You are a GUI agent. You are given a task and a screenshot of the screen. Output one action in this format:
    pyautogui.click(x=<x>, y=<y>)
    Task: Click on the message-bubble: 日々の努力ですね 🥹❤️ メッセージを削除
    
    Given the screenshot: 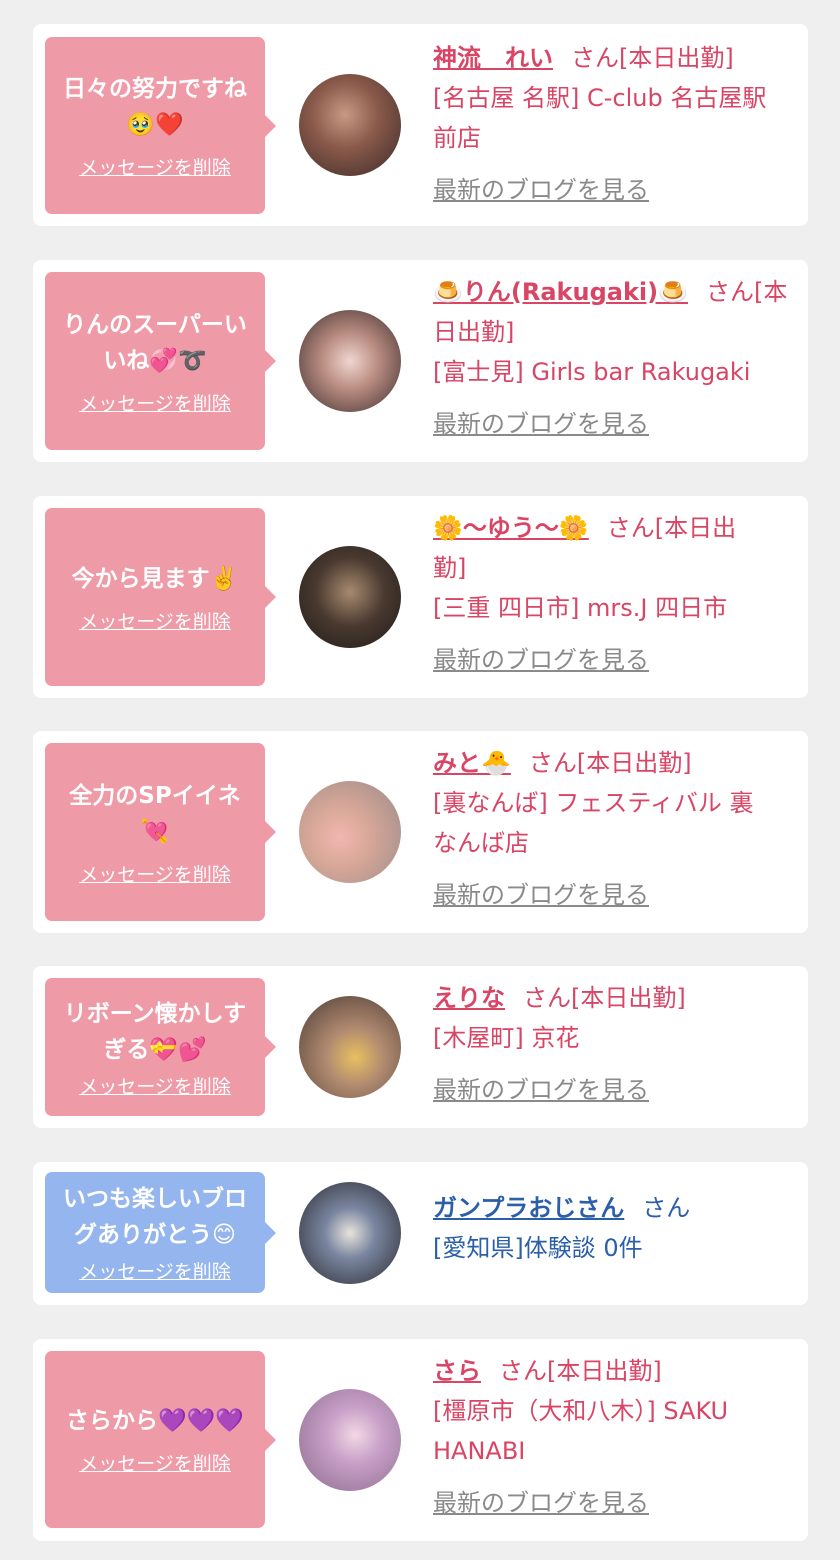 What is the action you would take?
    pyautogui.click(x=160, y=125)
    